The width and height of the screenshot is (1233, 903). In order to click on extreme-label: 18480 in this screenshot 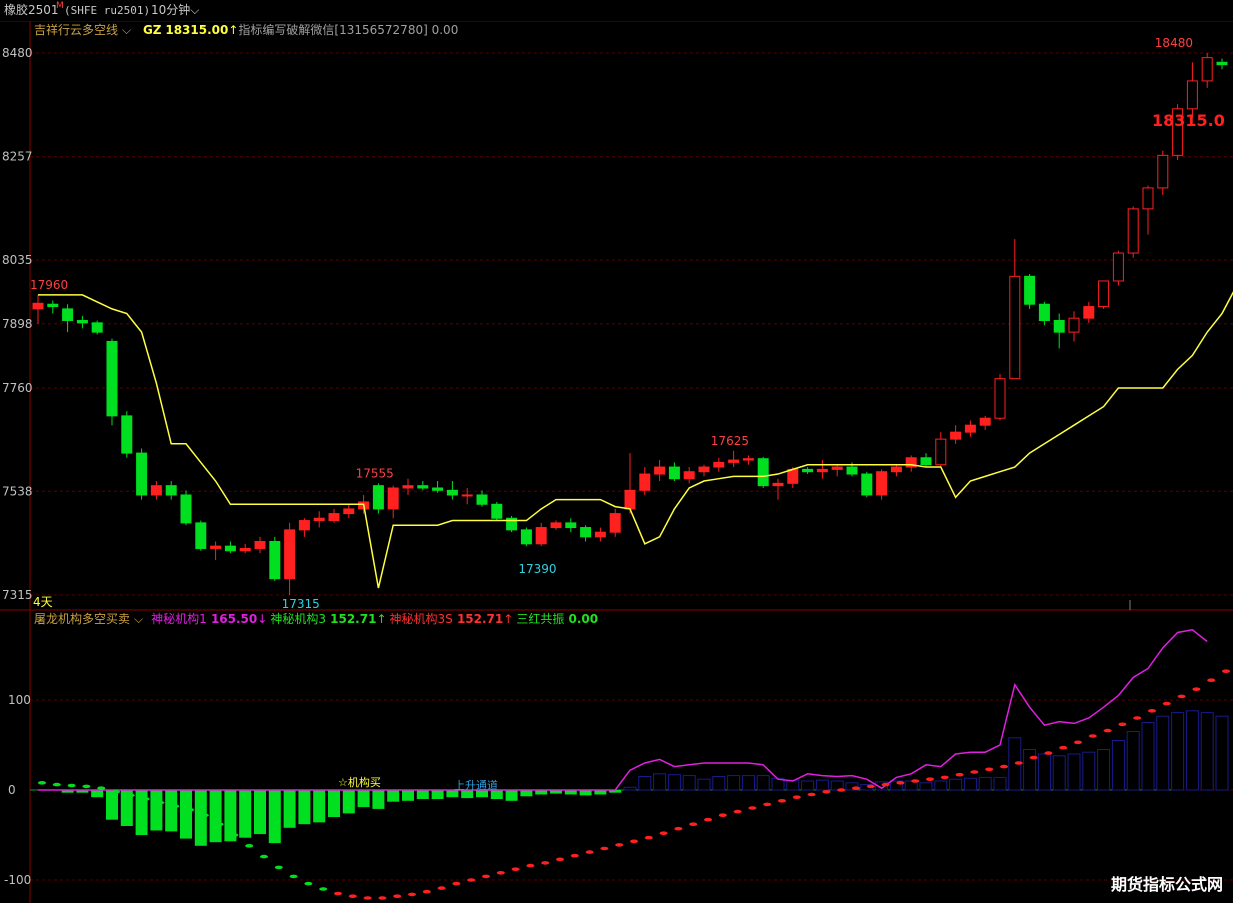, I will do `click(1174, 43)`.